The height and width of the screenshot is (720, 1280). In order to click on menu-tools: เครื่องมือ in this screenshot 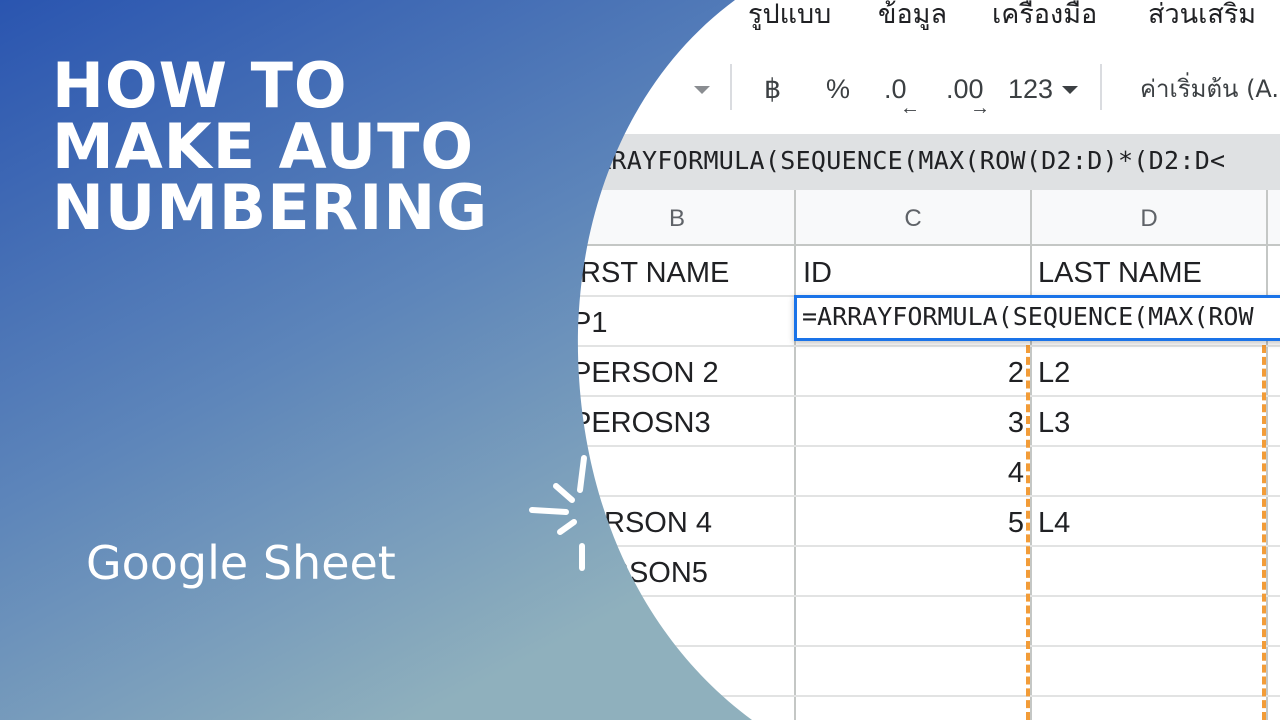, I will do `click(1044, 17)`.